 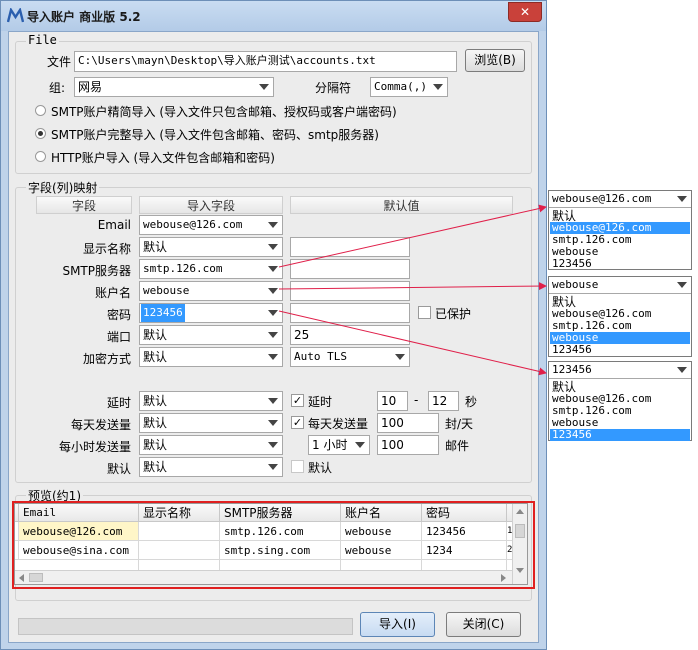 I want to click on group-select: 网易, so click(x=174, y=87).